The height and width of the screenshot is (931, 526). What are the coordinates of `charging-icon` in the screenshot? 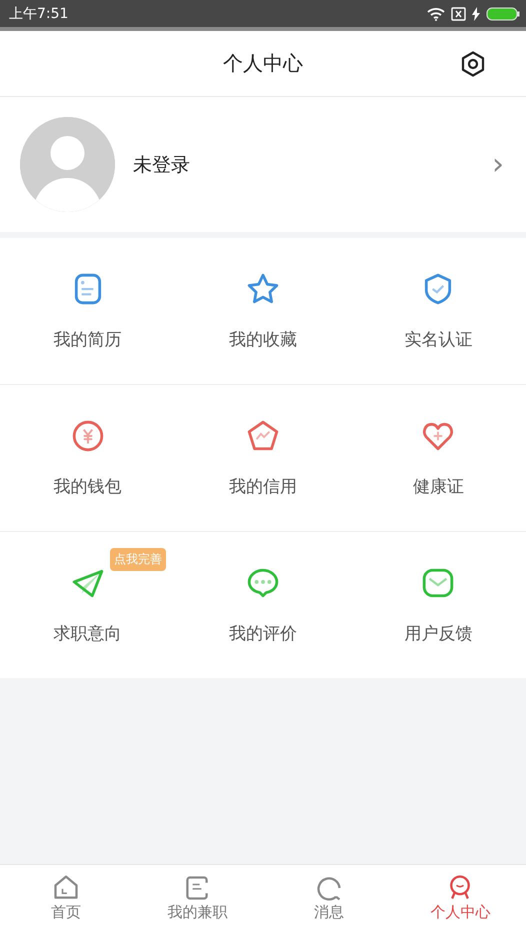 It's located at (476, 13).